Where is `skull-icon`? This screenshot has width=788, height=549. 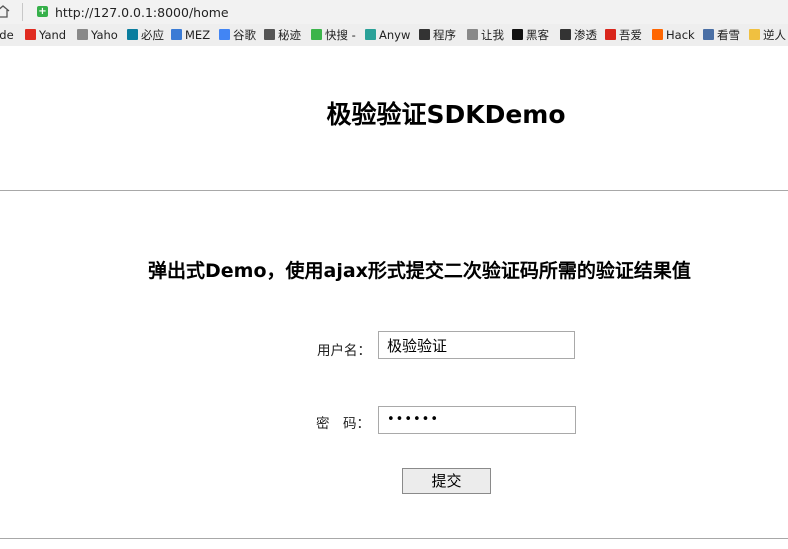
skull-icon is located at coordinates (565, 34).